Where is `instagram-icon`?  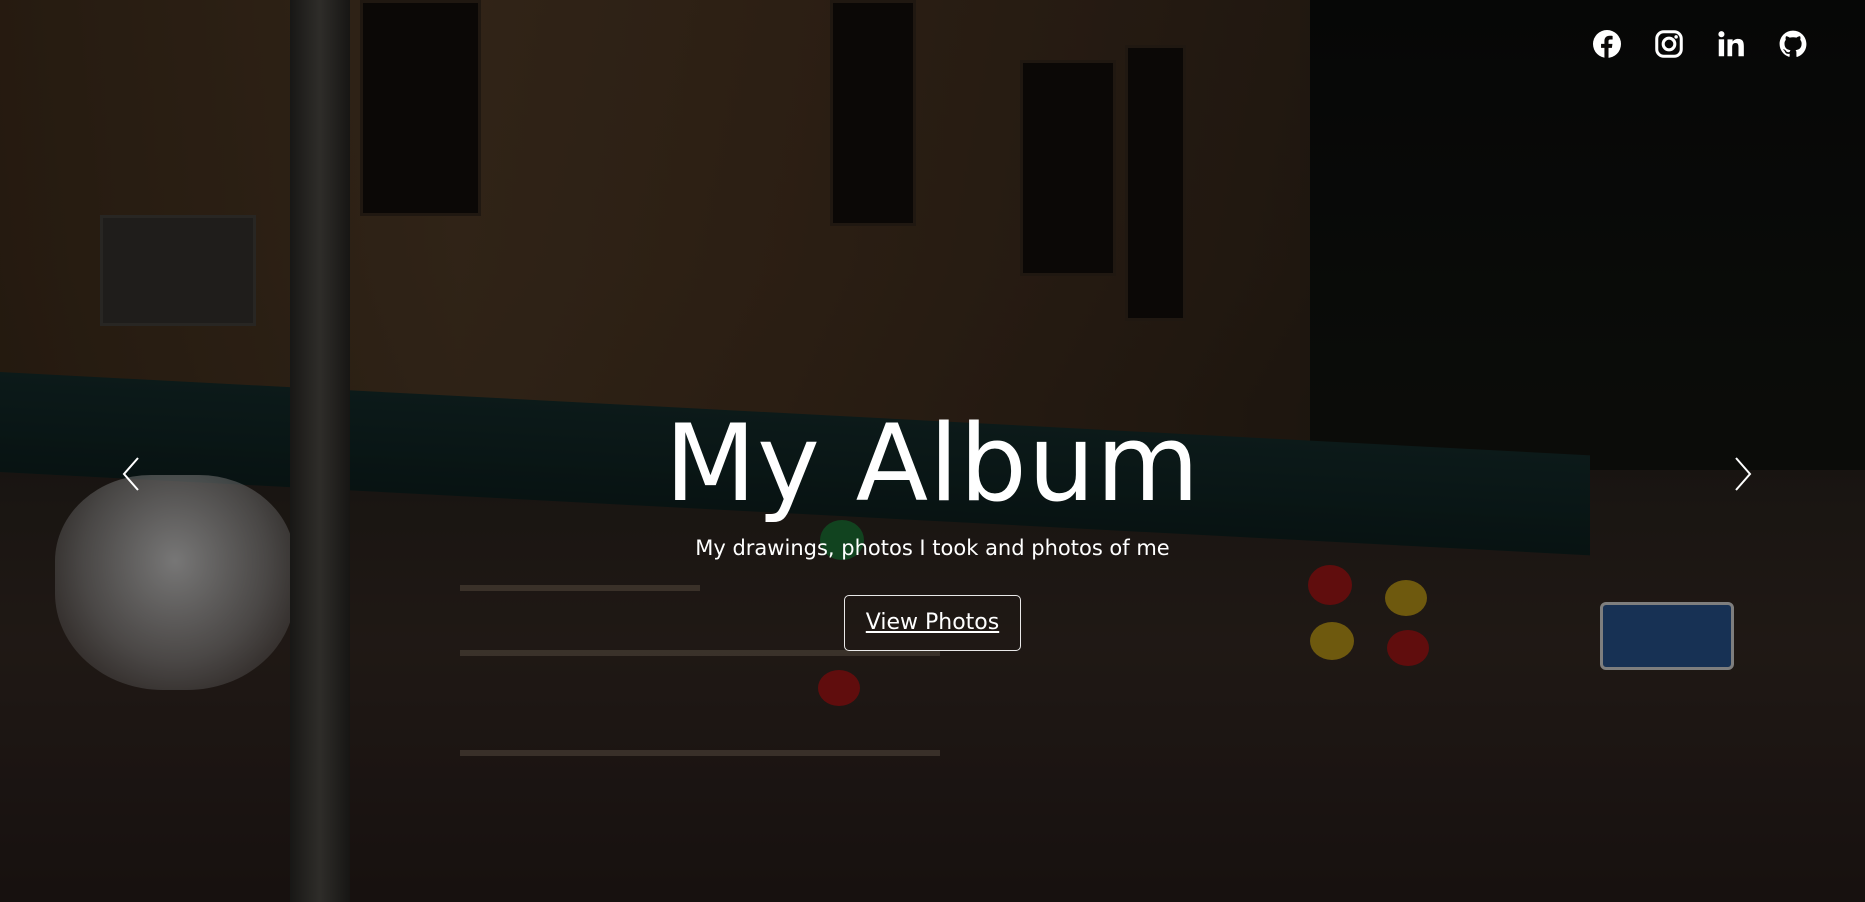
instagram-icon is located at coordinates (1669, 44).